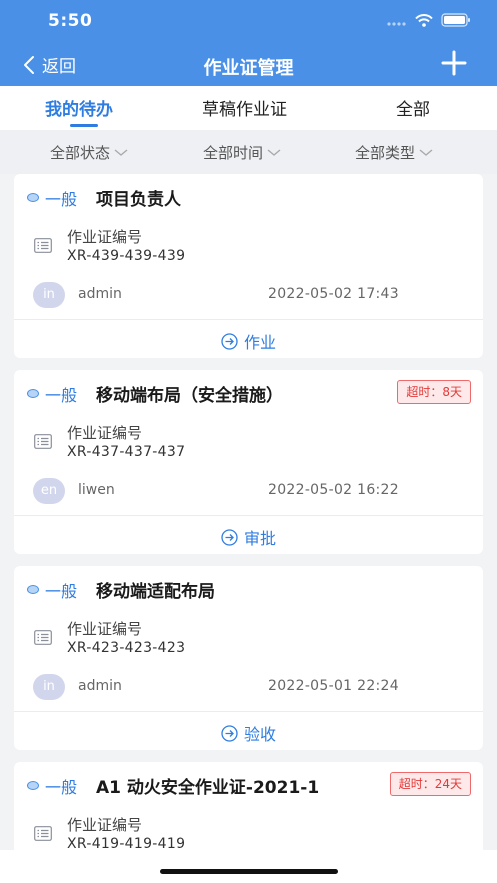  I want to click on action-label: 作业, so click(259, 342).